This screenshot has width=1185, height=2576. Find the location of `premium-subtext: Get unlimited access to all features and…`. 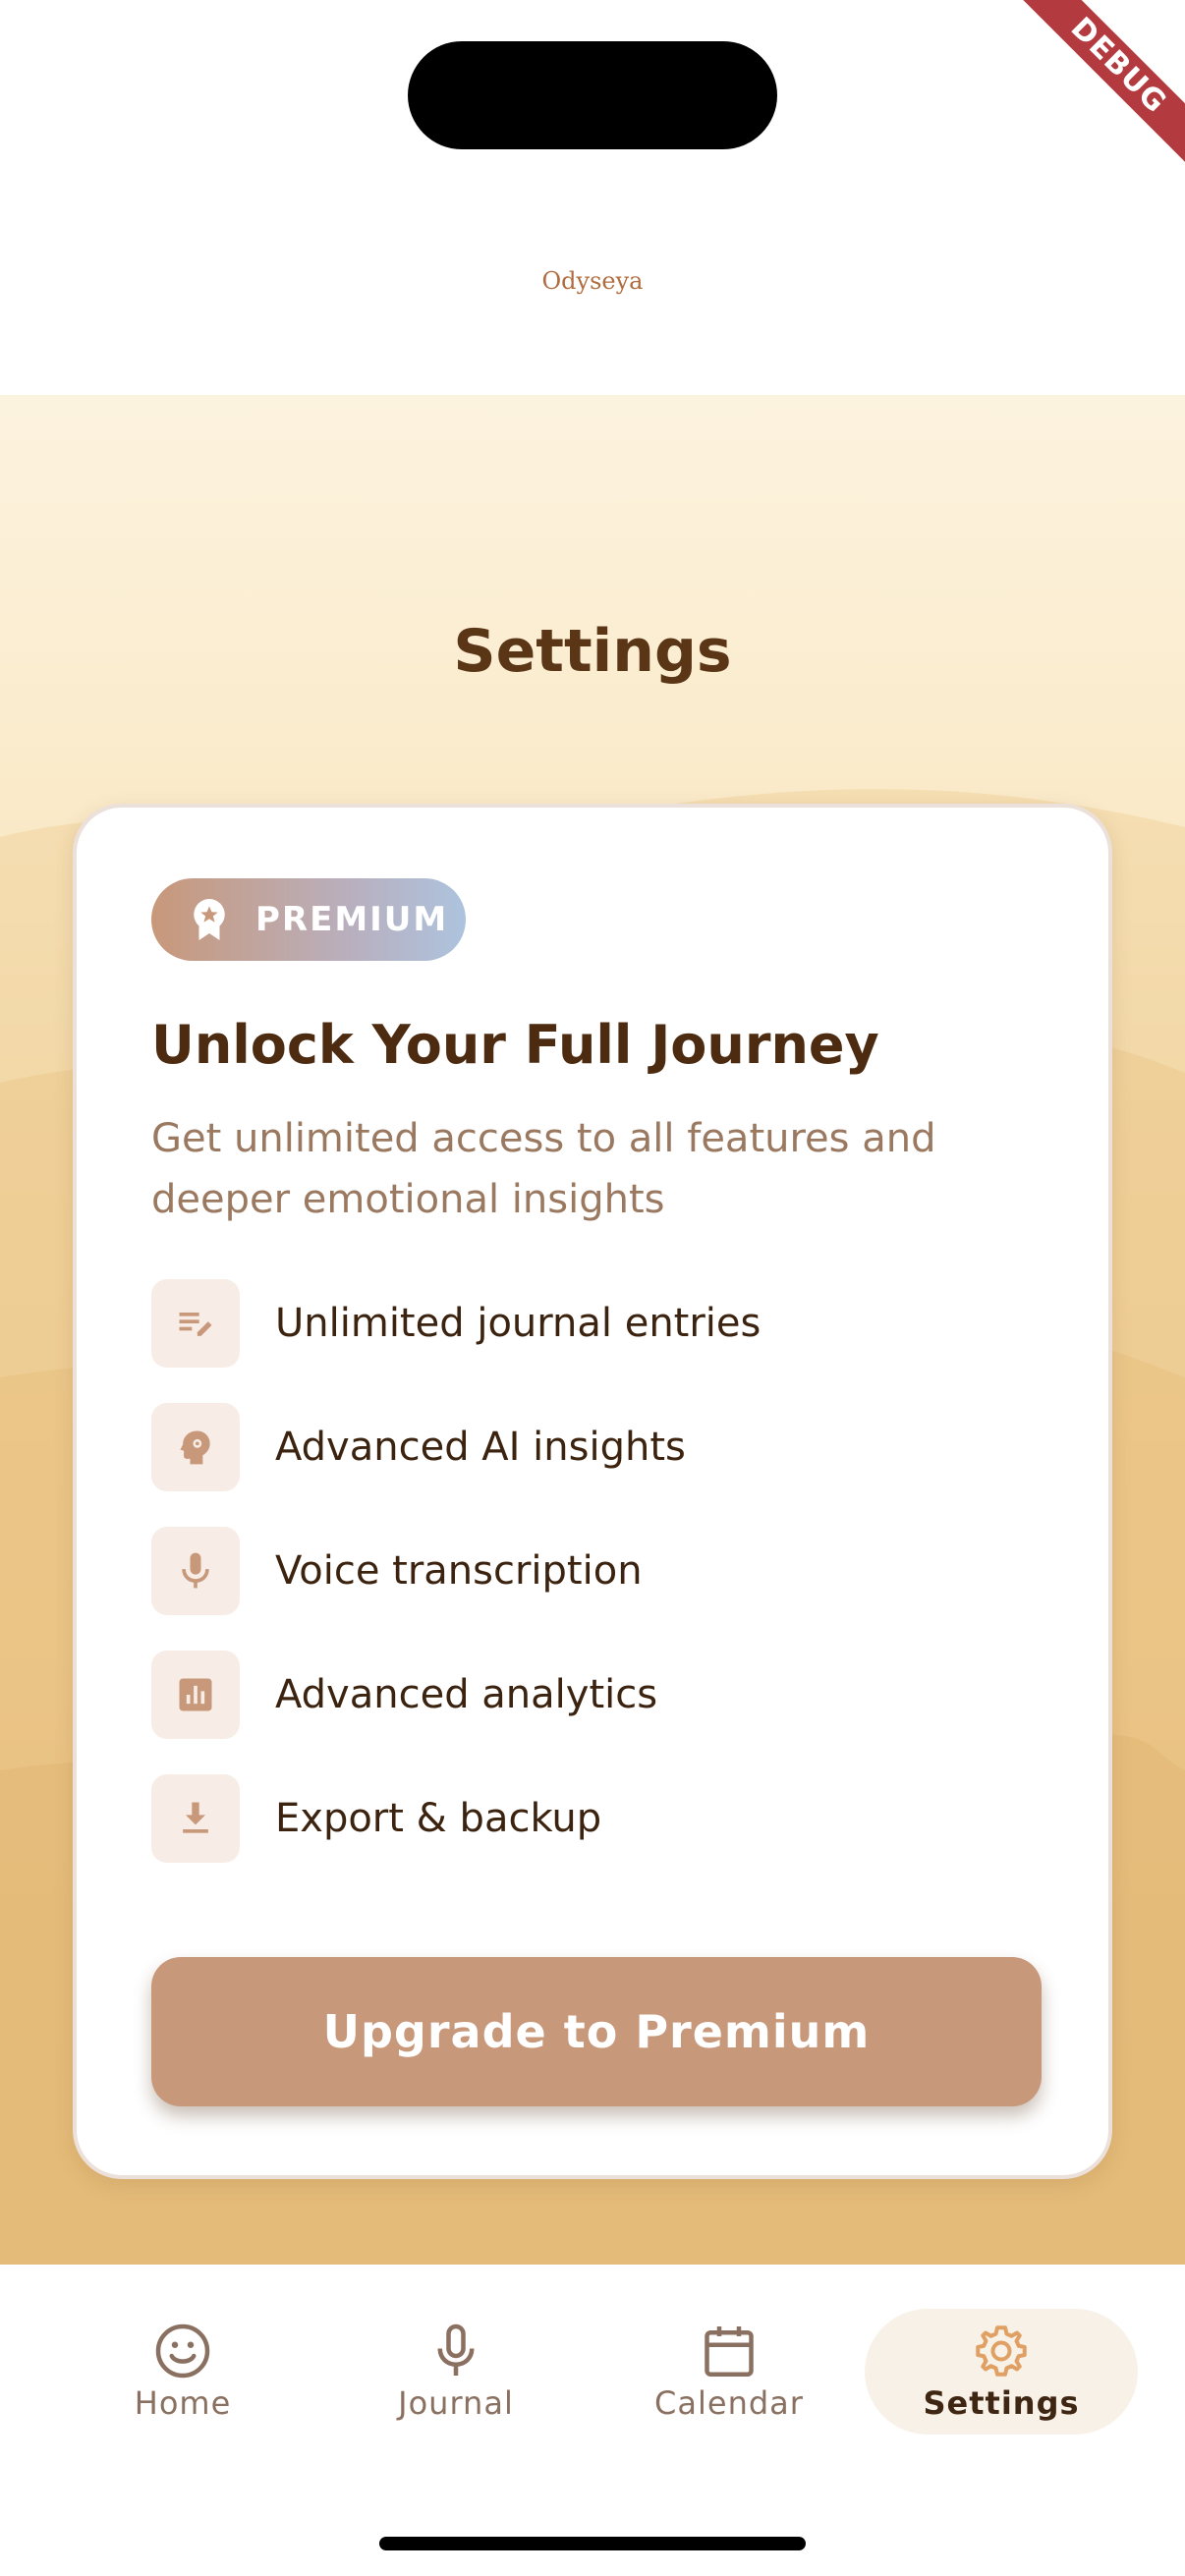

premium-subtext: Get unlimited access to all features and… is located at coordinates (544, 1169).